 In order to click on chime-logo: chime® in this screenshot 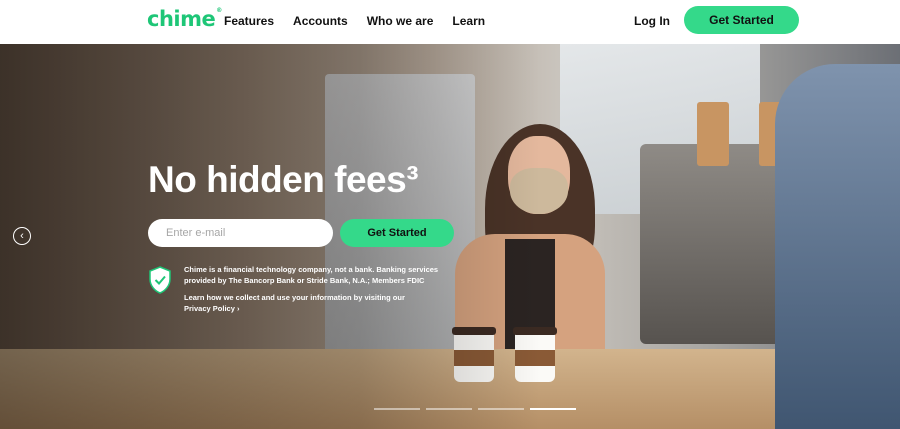, I will do `click(184, 19)`.